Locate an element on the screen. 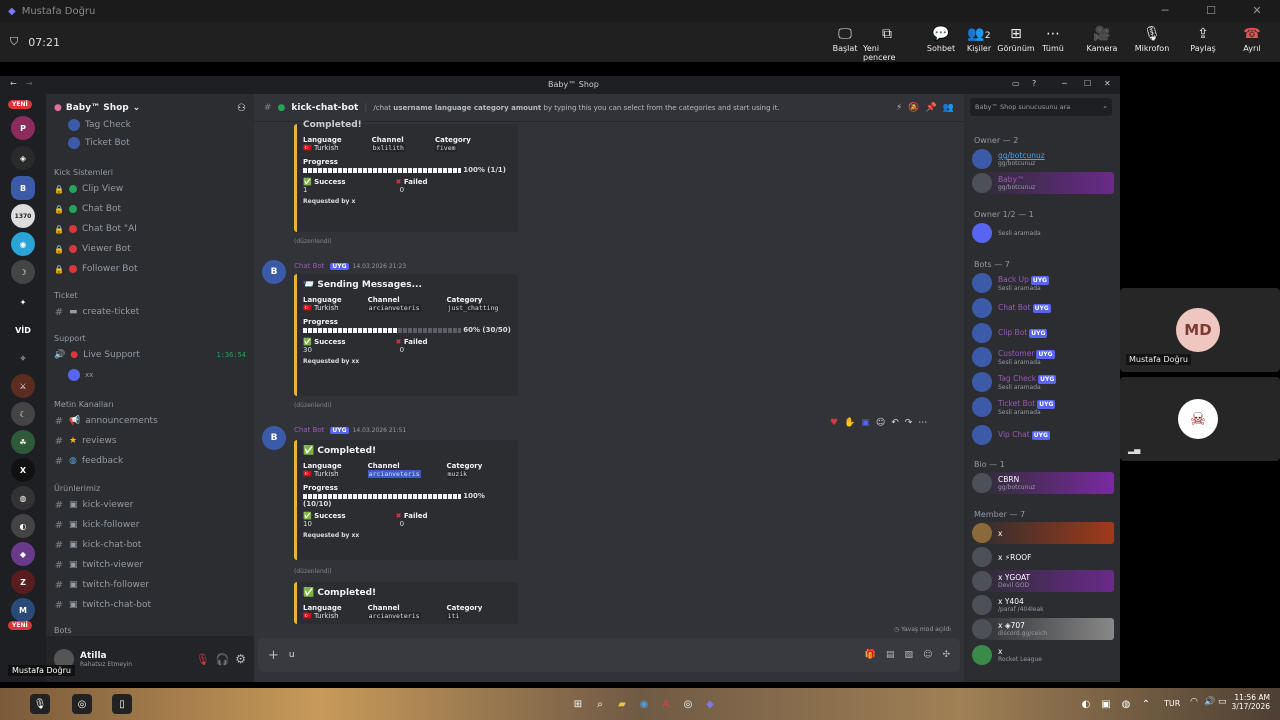  channel-announcements: # 📢 announcements is located at coordinates (150, 421).